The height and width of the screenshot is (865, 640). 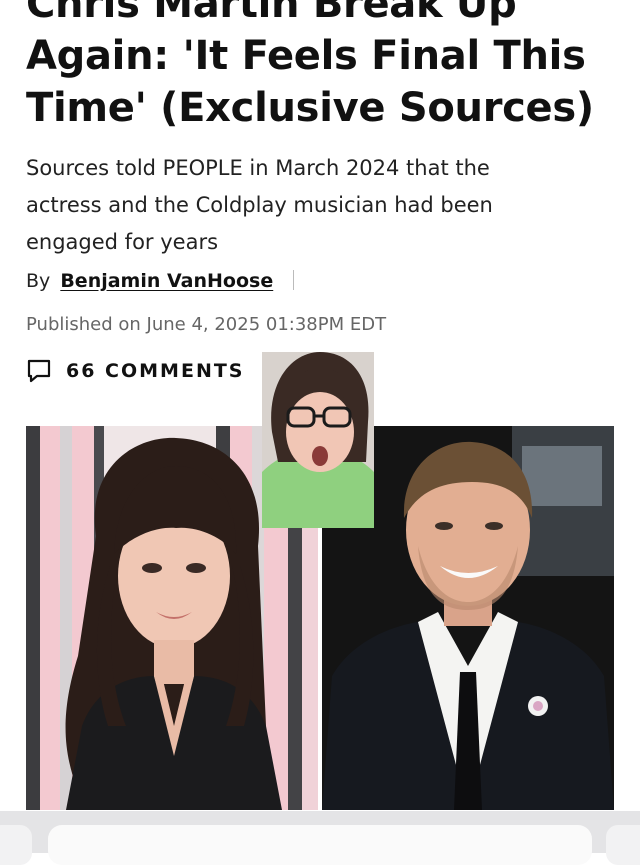 What do you see at coordinates (166, 281) in the screenshot?
I see `author-link: Benjamin VanHoose` at bounding box center [166, 281].